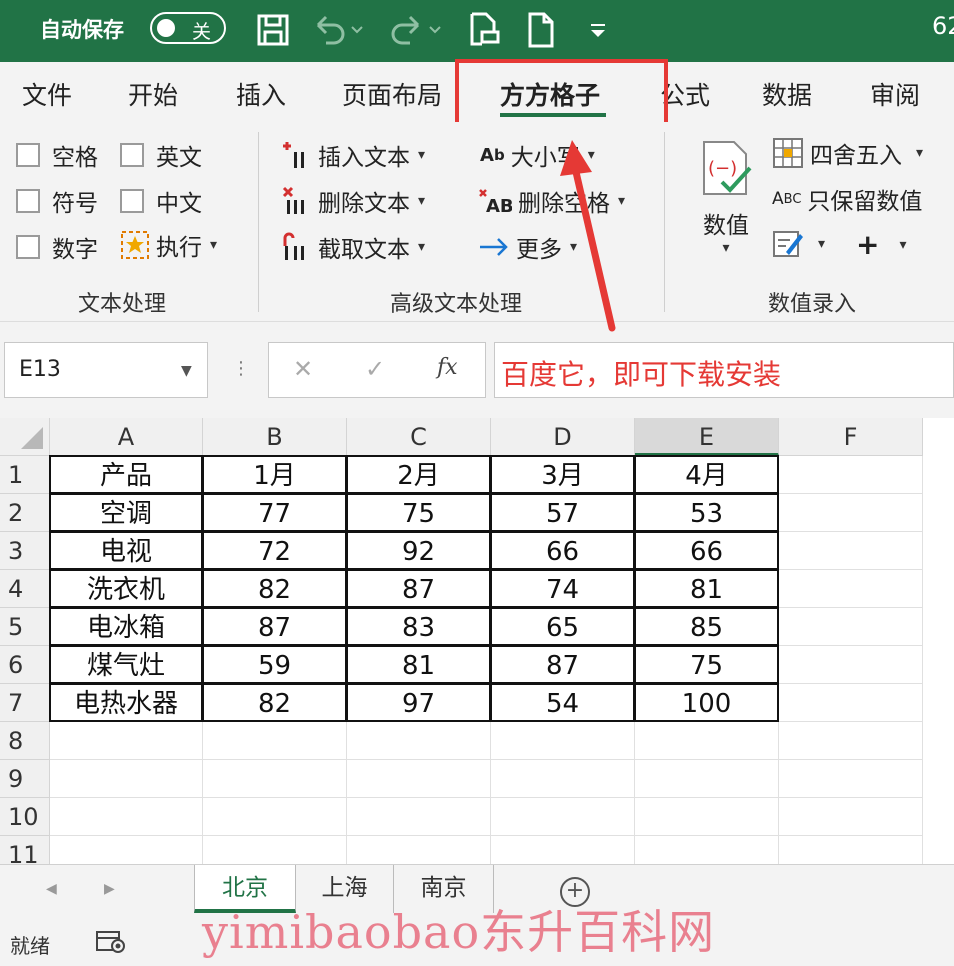  Describe the element at coordinates (562, 550) in the screenshot. I see `cell-d3: 66` at that location.